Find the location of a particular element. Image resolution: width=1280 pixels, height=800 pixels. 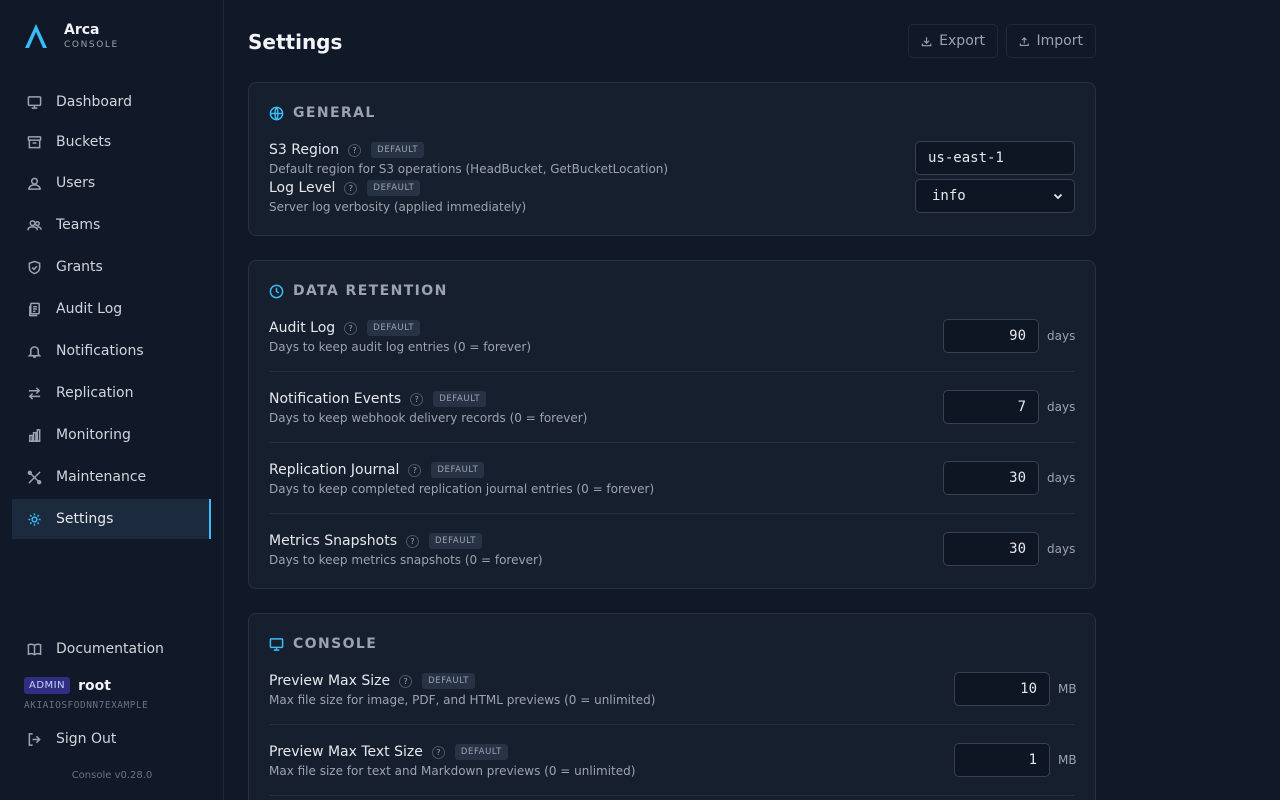

retention-title-text: DATA RETENTION is located at coordinates (370, 291).